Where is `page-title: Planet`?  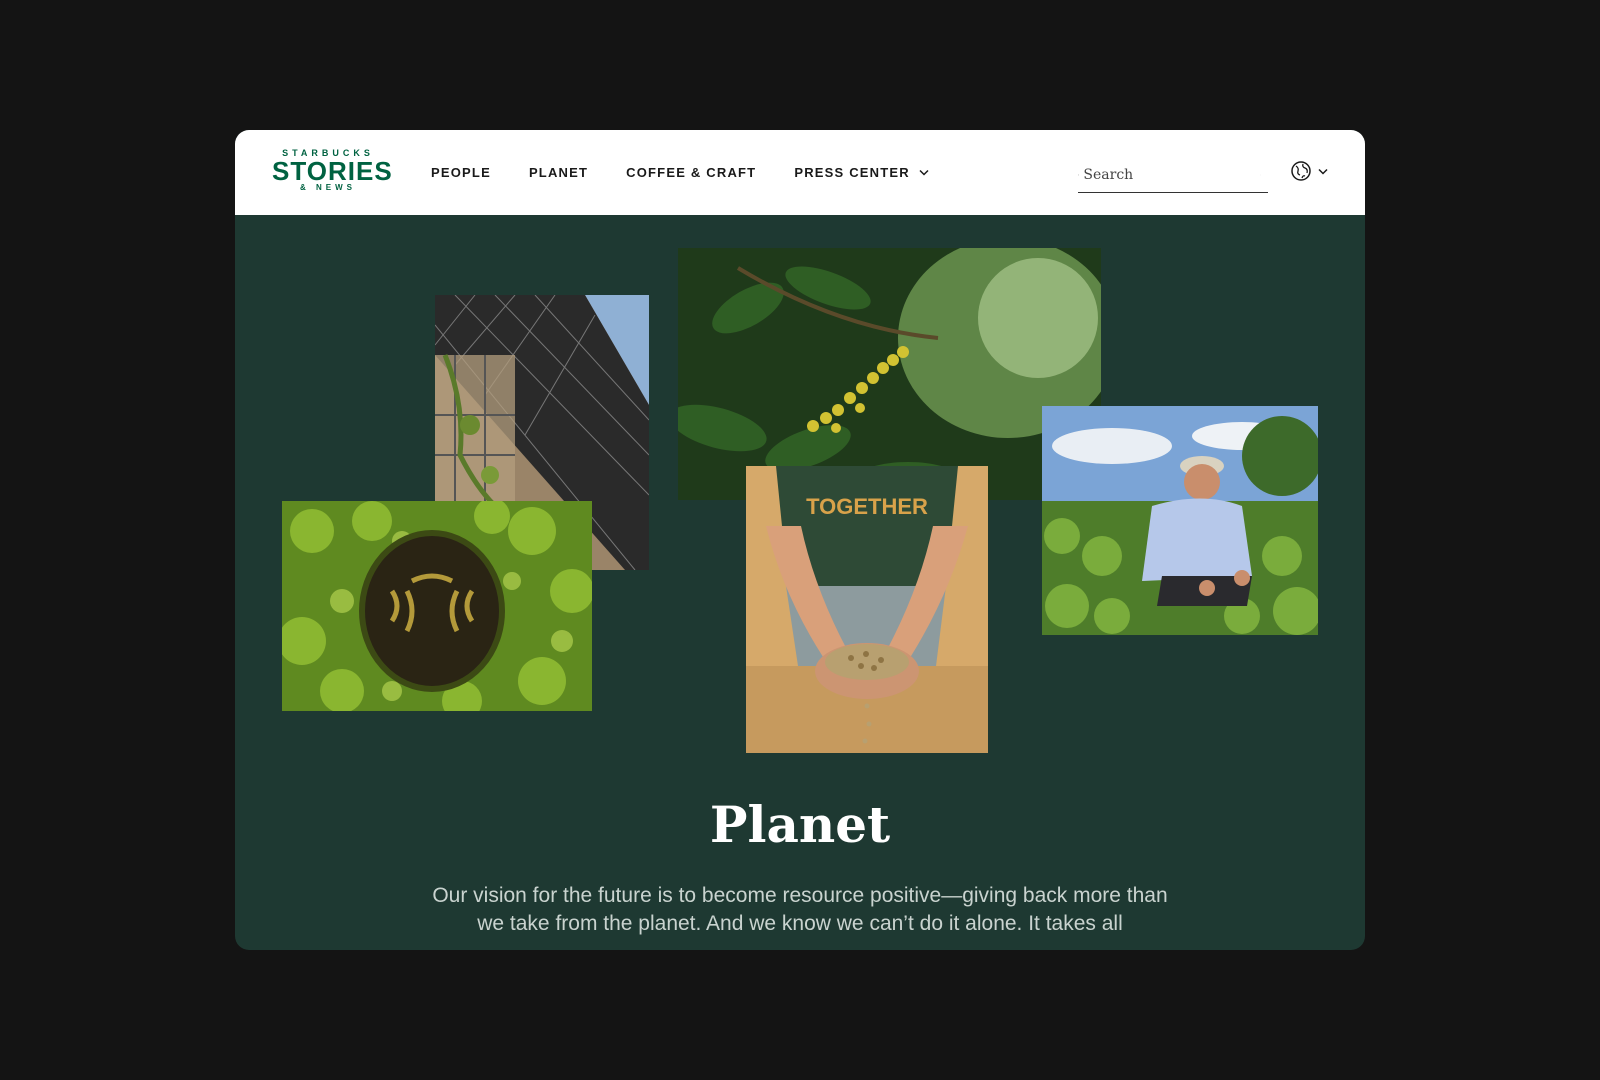
page-title: Planet is located at coordinates (800, 824).